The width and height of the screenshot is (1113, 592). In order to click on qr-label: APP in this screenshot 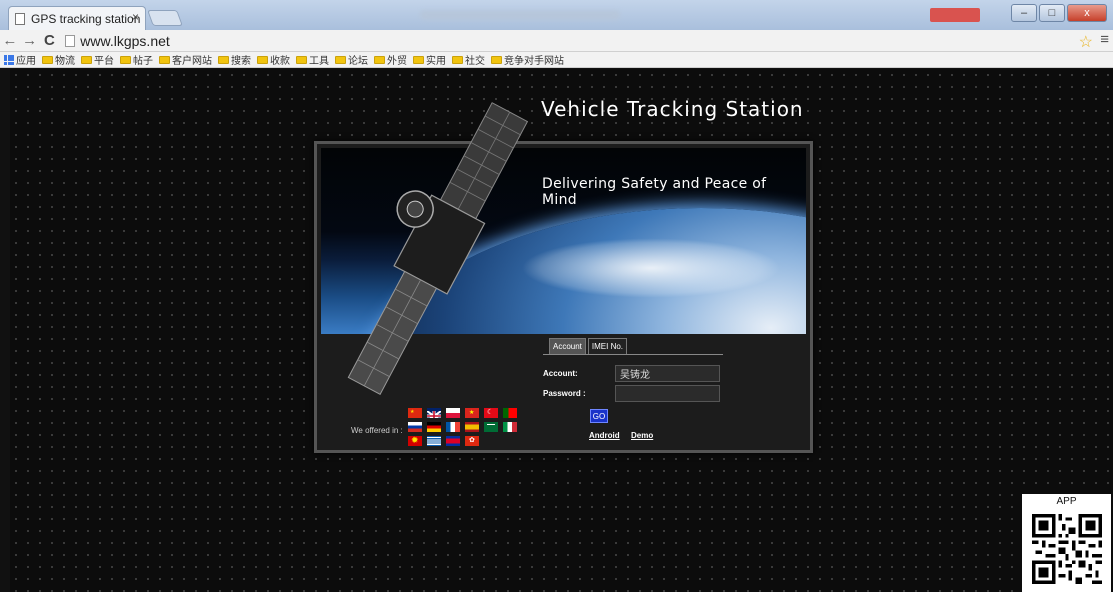, I will do `click(1066, 501)`.